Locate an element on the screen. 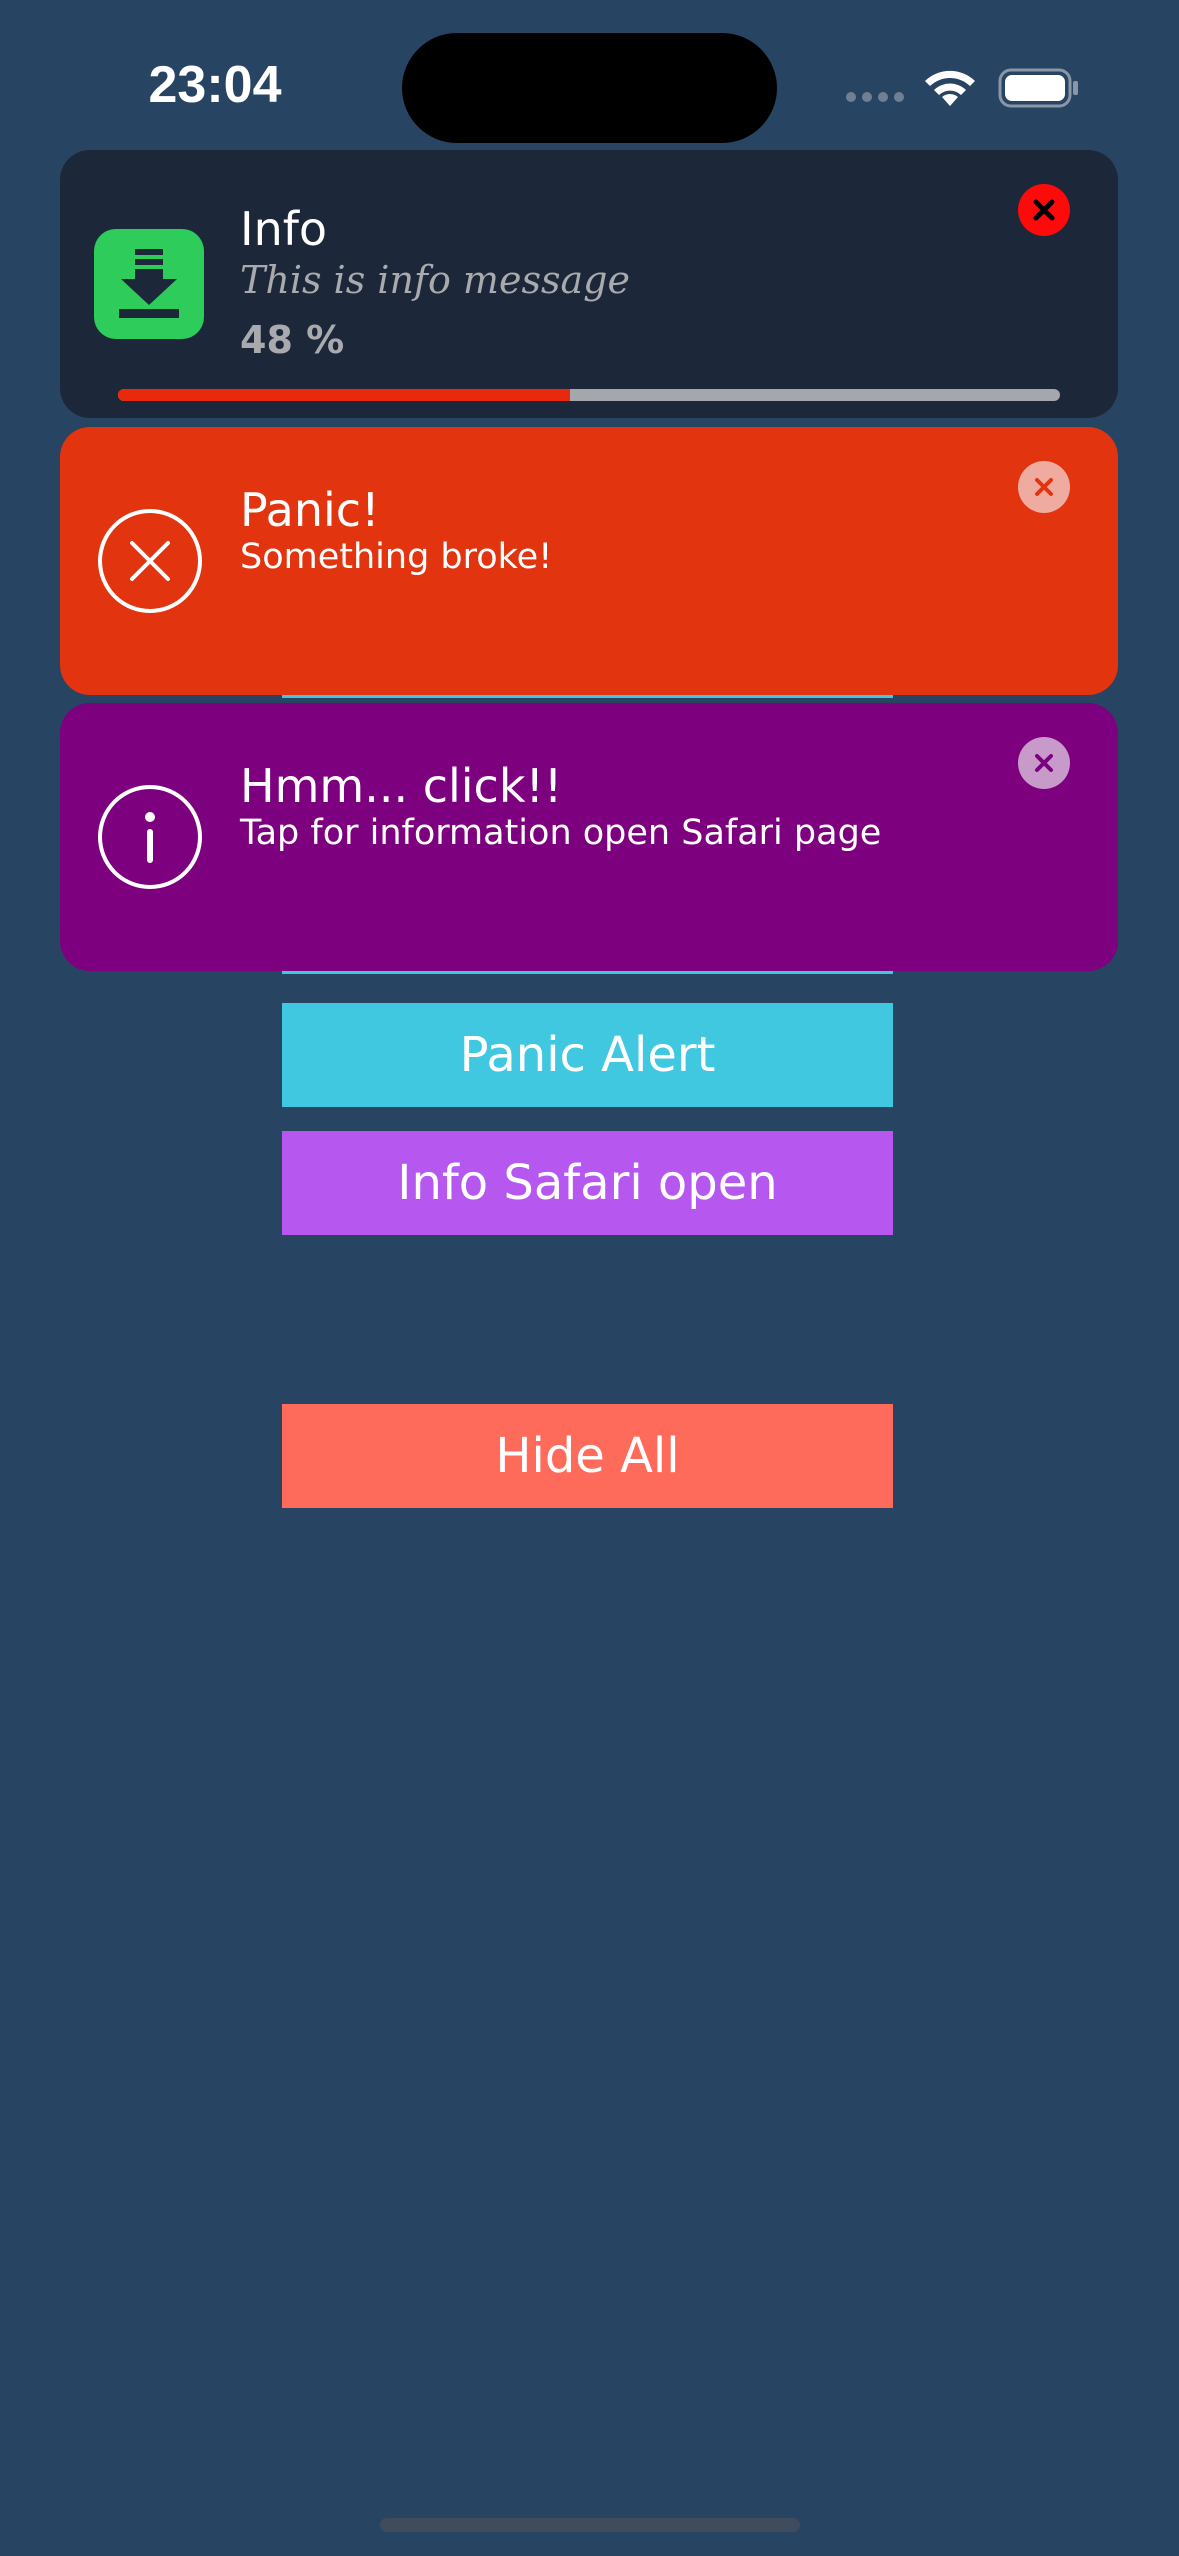  panic-alert-button: Panic Alert is located at coordinates (587, 1055).